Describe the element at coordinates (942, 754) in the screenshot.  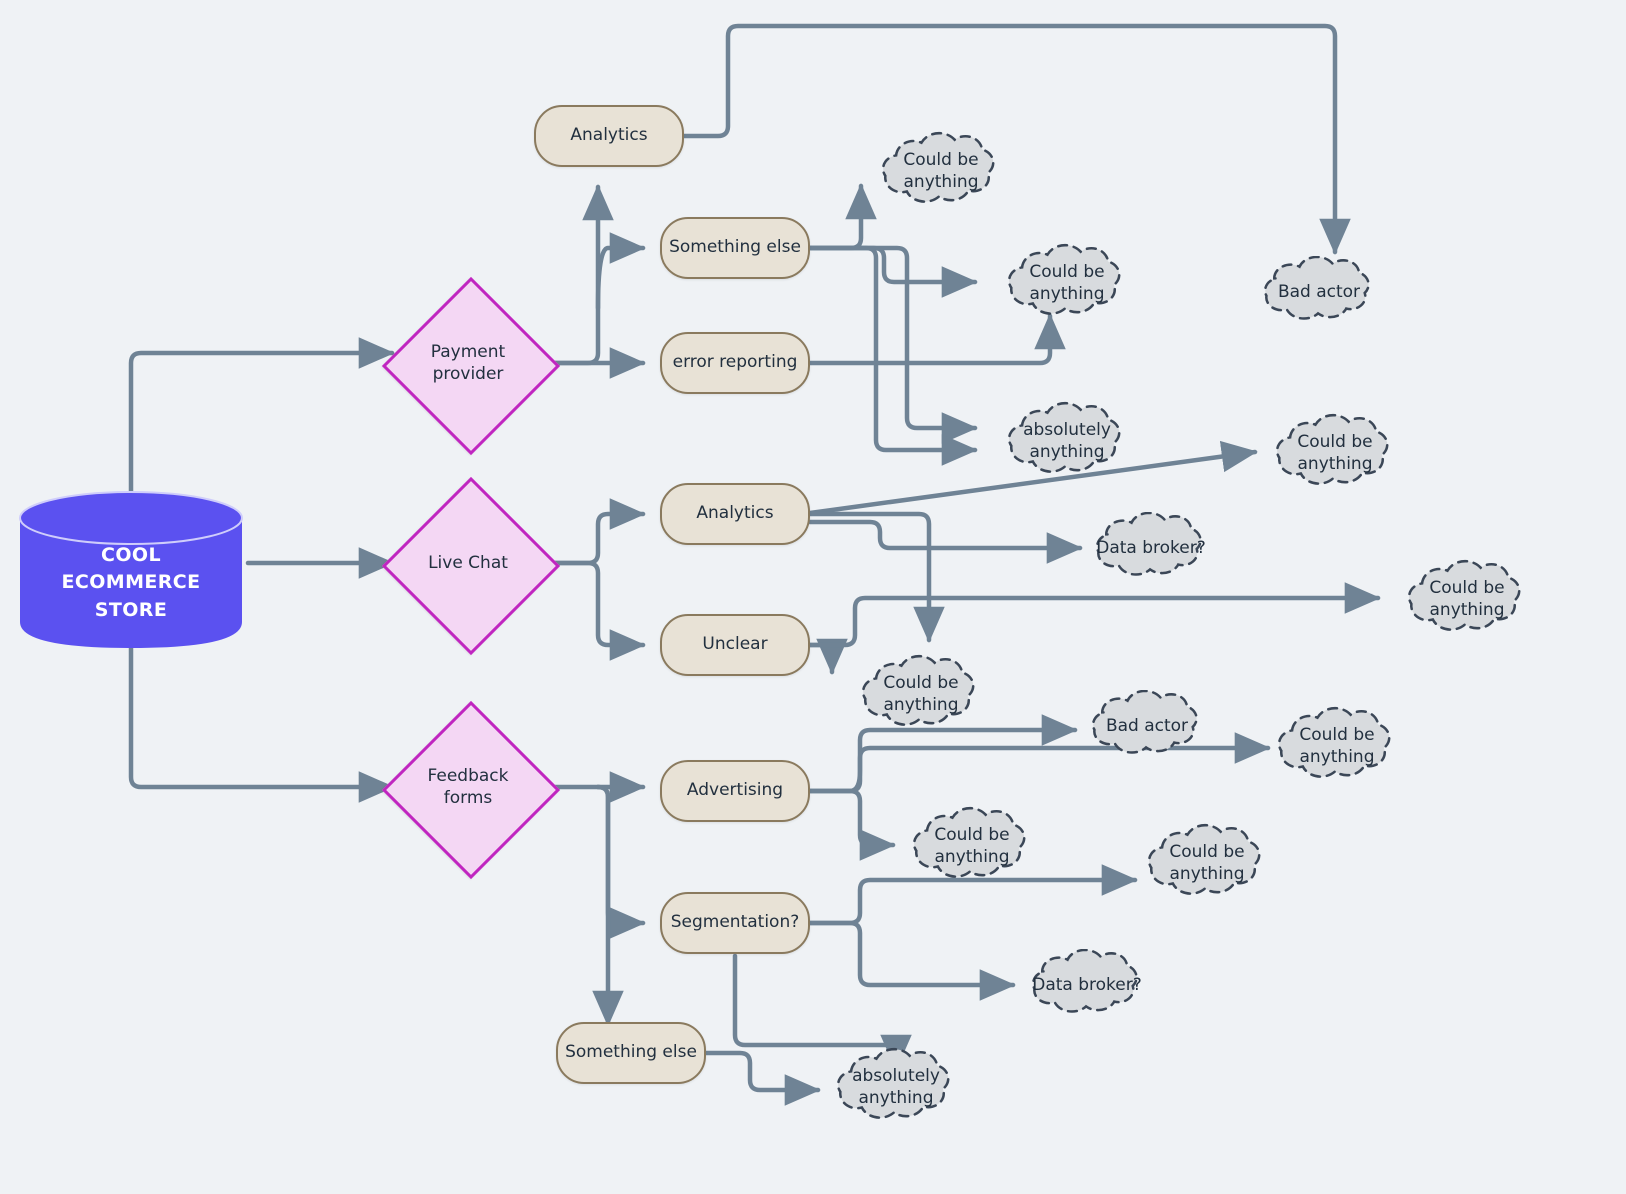
I see `edge-advertising-to-badactor2` at that location.